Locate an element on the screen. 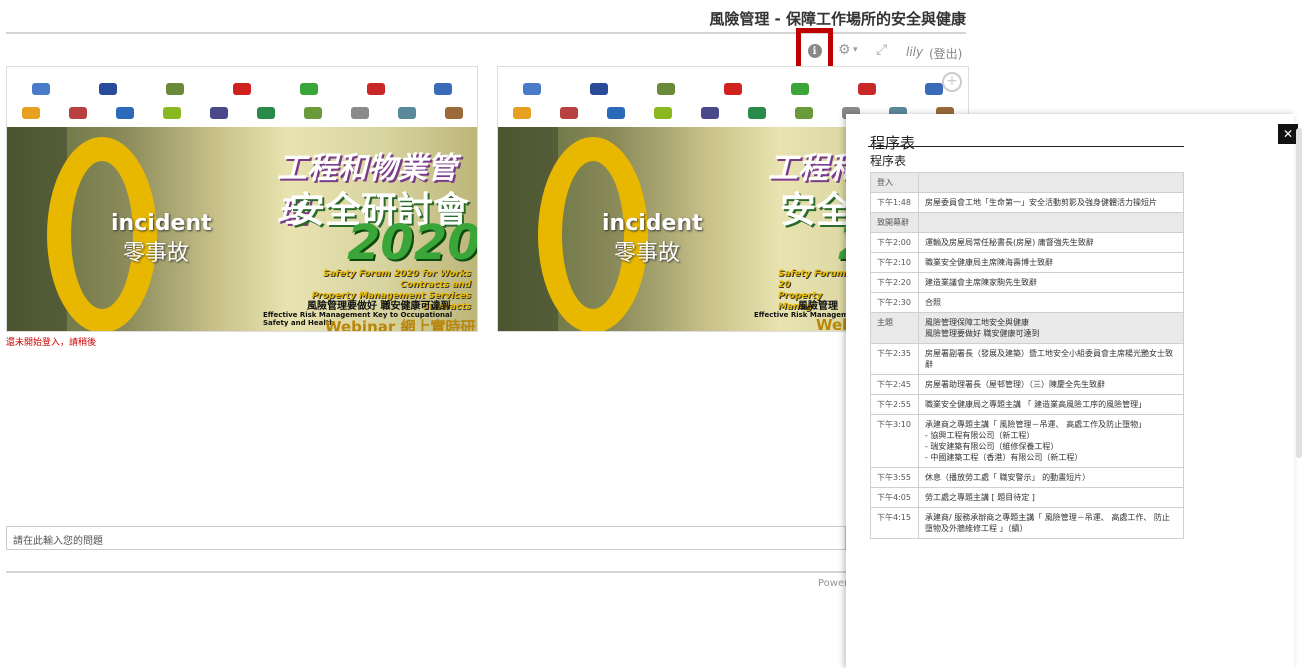  schedule-item: 職業安全健康局主席陳海壽博士致辭 is located at coordinates (1051, 262).